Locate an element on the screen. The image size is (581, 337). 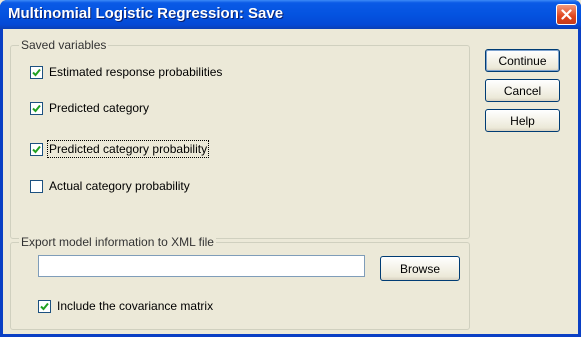
export-model-legend: Export model information to XML file is located at coordinates (117, 242).